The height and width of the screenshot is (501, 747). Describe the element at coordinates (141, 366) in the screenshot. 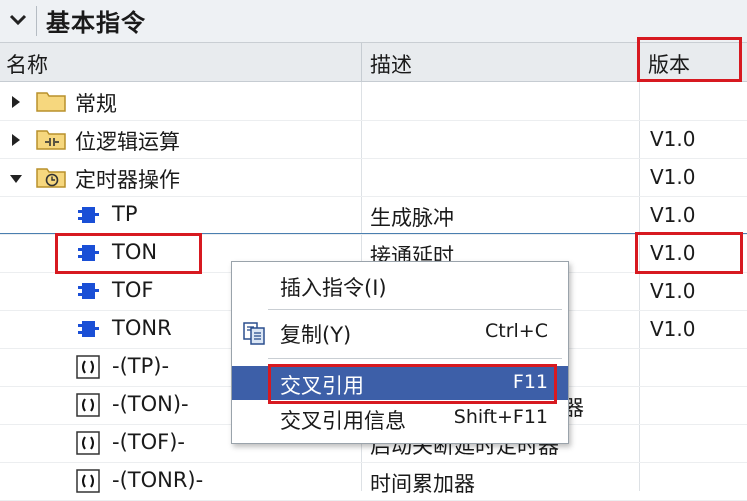

I see `tree-item-label: -(TP)-` at that location.